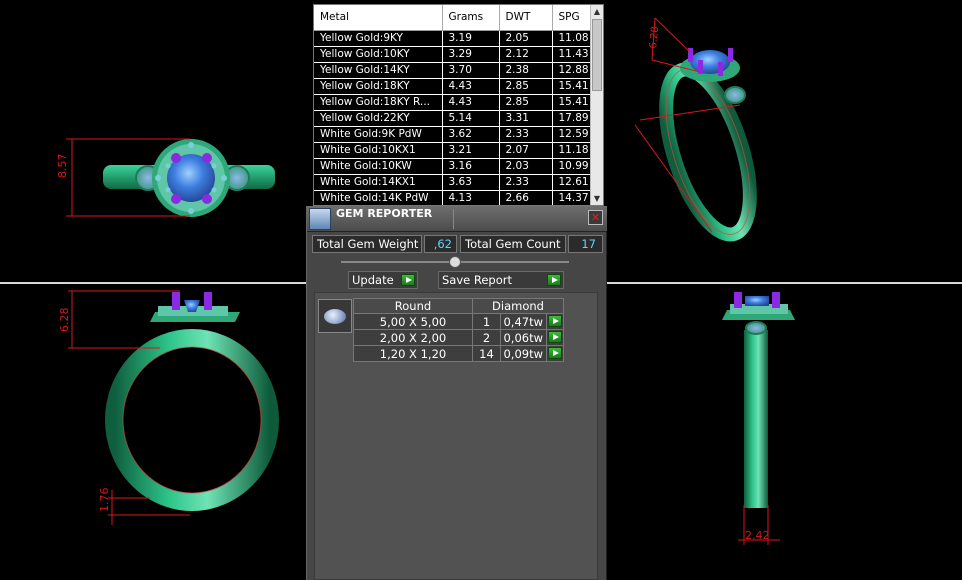 The image size is (962, 580). Describe the element at coordinates (695, 129) in the screenshot. I see `ring-perspective-view` at that location.